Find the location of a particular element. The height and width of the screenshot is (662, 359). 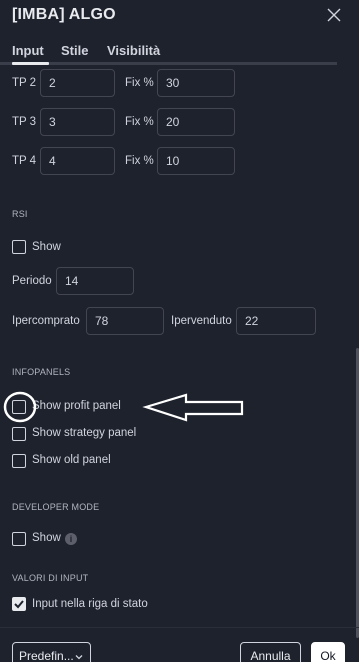

ipervenduto-label: Ipervenduto is located at coordinates (201, 321).